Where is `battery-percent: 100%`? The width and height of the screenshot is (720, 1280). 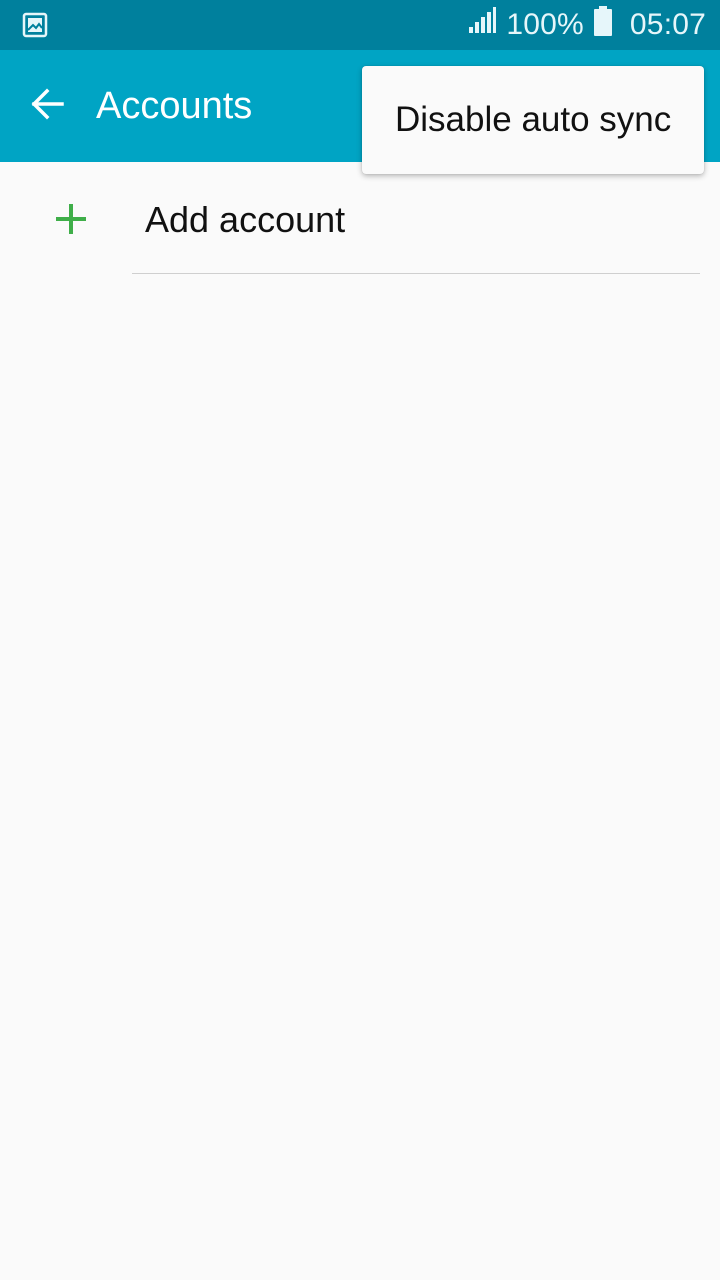
battery-percent: 100% is located at coordinates (545, 24).